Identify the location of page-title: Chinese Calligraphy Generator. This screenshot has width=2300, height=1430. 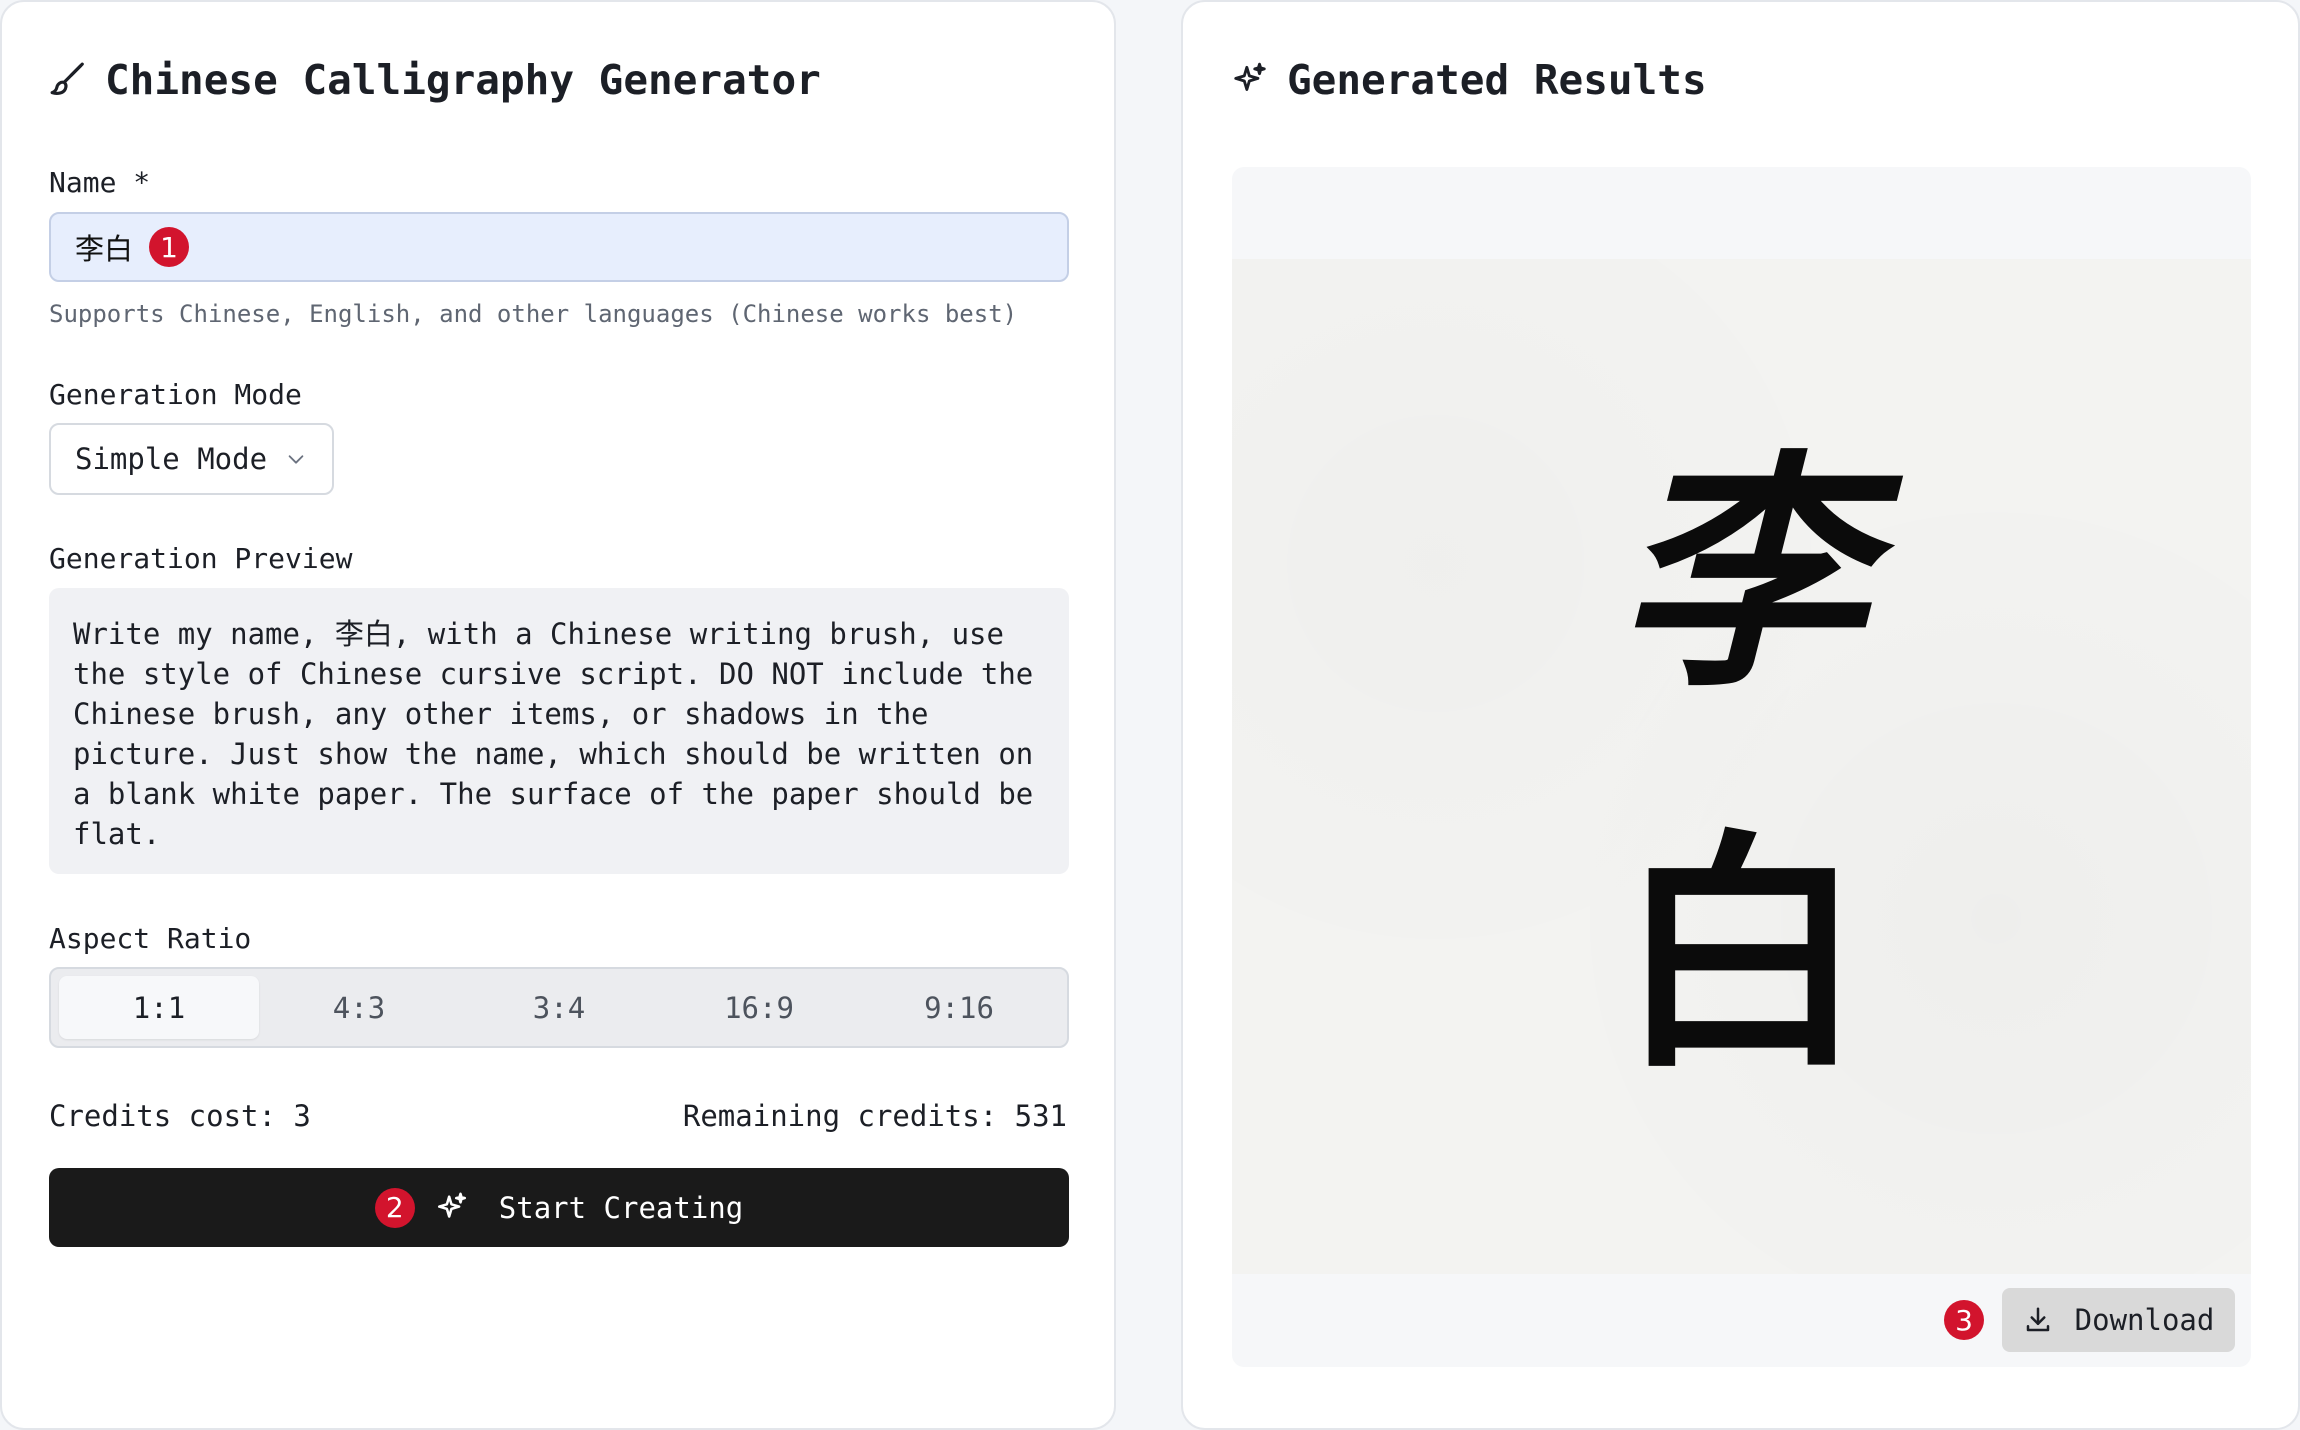
(463, 80).